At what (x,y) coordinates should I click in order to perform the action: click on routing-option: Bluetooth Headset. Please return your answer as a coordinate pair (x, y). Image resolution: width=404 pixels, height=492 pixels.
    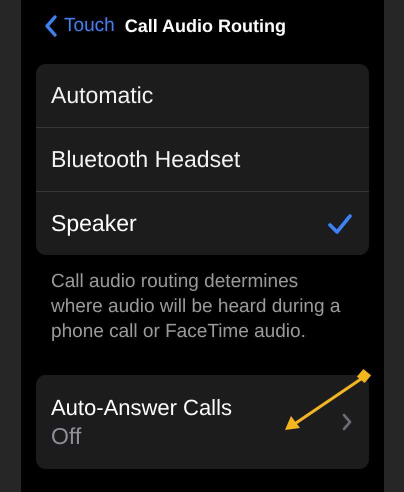
    Looking at the image, I should click on (202, 160).